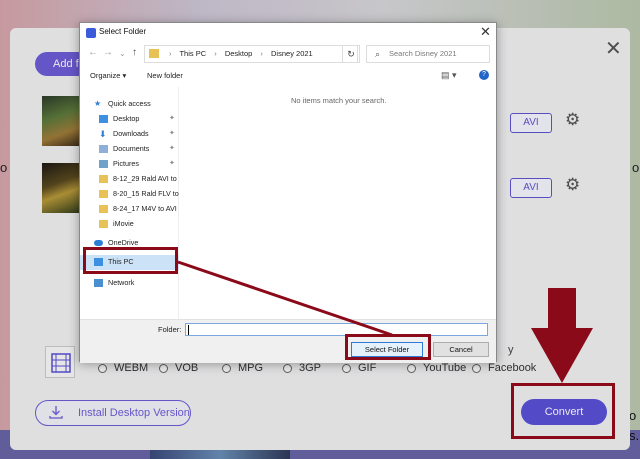 This screenshot has width=640, height=459. I want to click on connector-line, so click(285, 298).